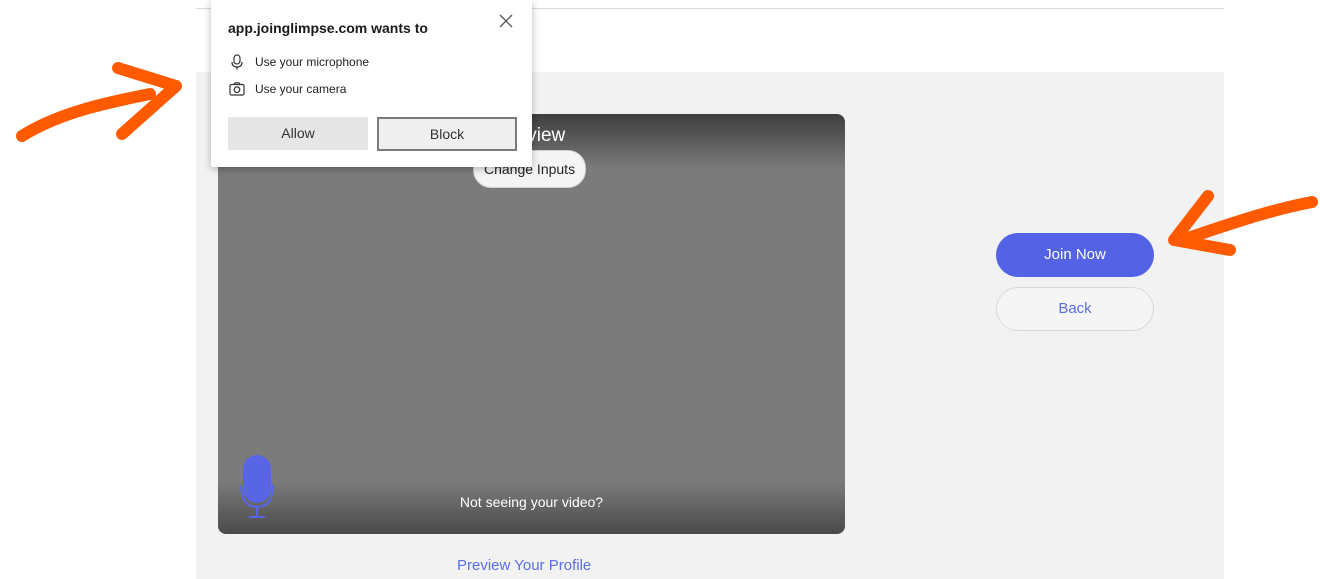 Image resolution: width=1320 pixels, height=579 pixels. I want to click on annotation-arrow-left, so click(99, 102).